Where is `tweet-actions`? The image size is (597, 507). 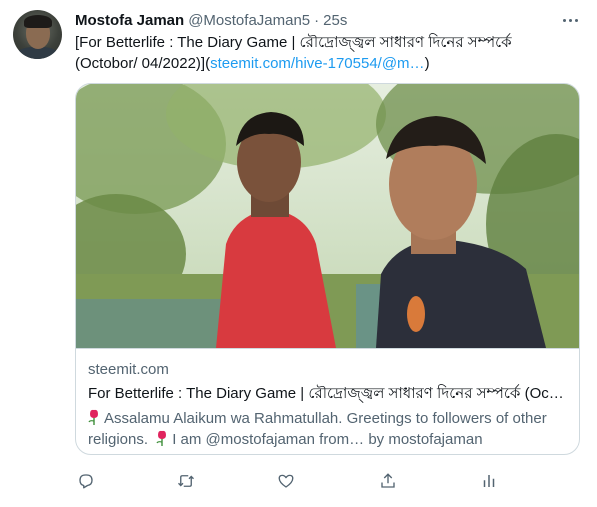 tweet-actions is located at coordinates (327, 481).